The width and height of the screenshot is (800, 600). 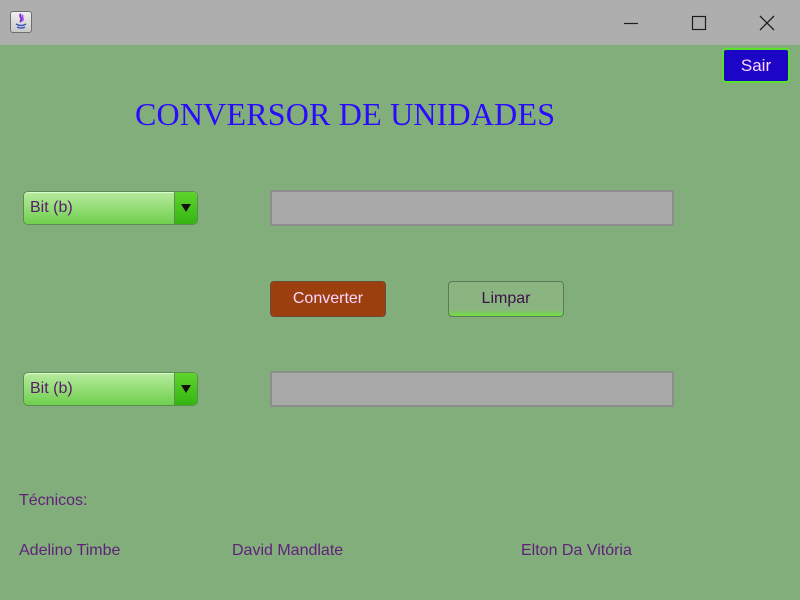 What do you see at coordinates (328, 299) in the screenshot?
I see `convert-button: Converter` at bounding box center [328, 299].